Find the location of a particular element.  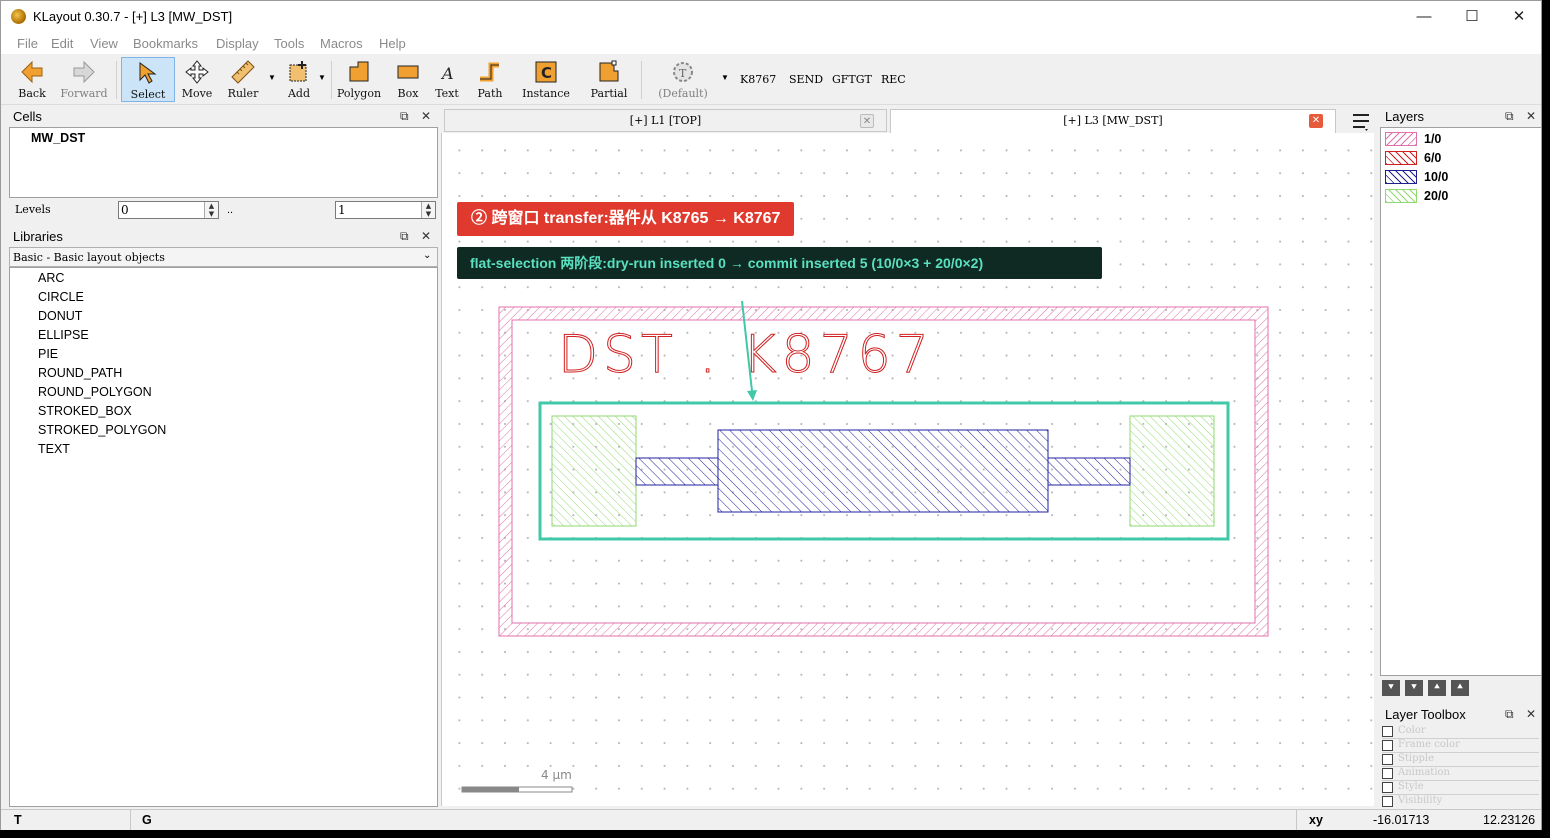

svg-text: C is located at coordinates (546, 73).